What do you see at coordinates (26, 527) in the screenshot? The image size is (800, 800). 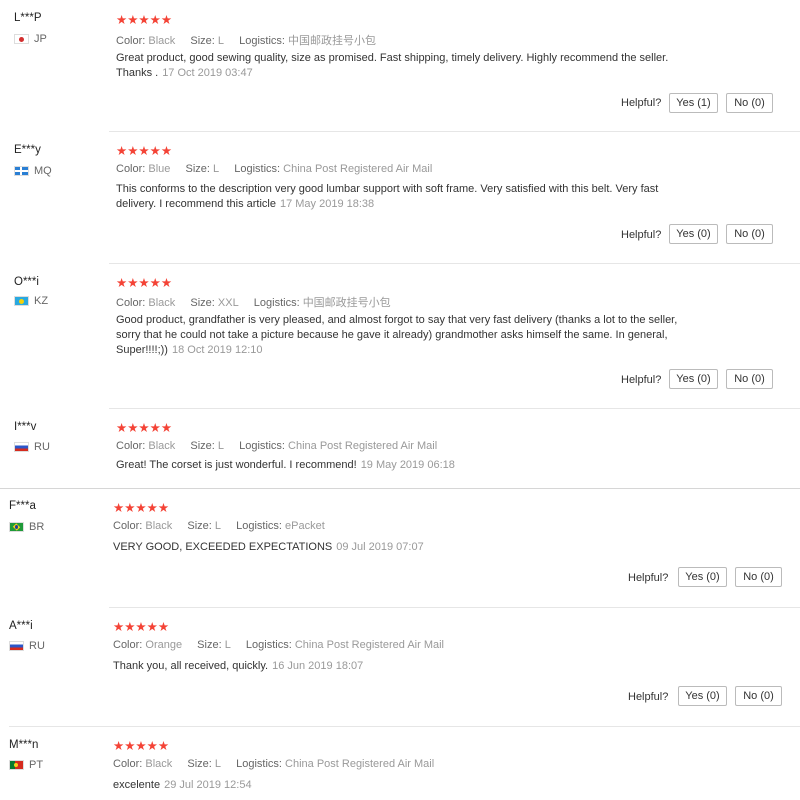 I see `reviewer-country: BR` at bounding box center [26, 527].